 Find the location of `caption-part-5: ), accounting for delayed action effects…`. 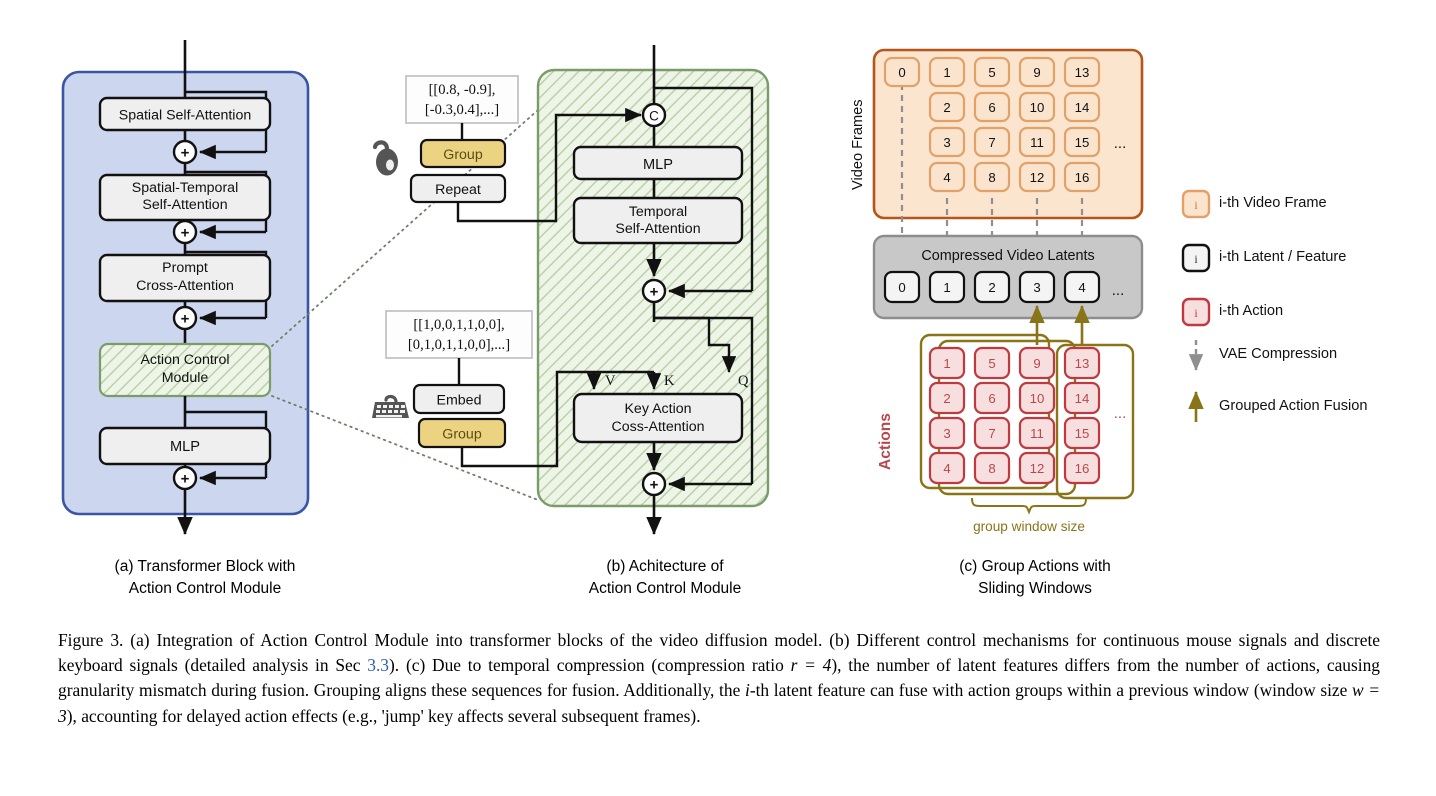

caption-part-5: ), accounting for delayed action effects… is located at coordinates (383, 715).